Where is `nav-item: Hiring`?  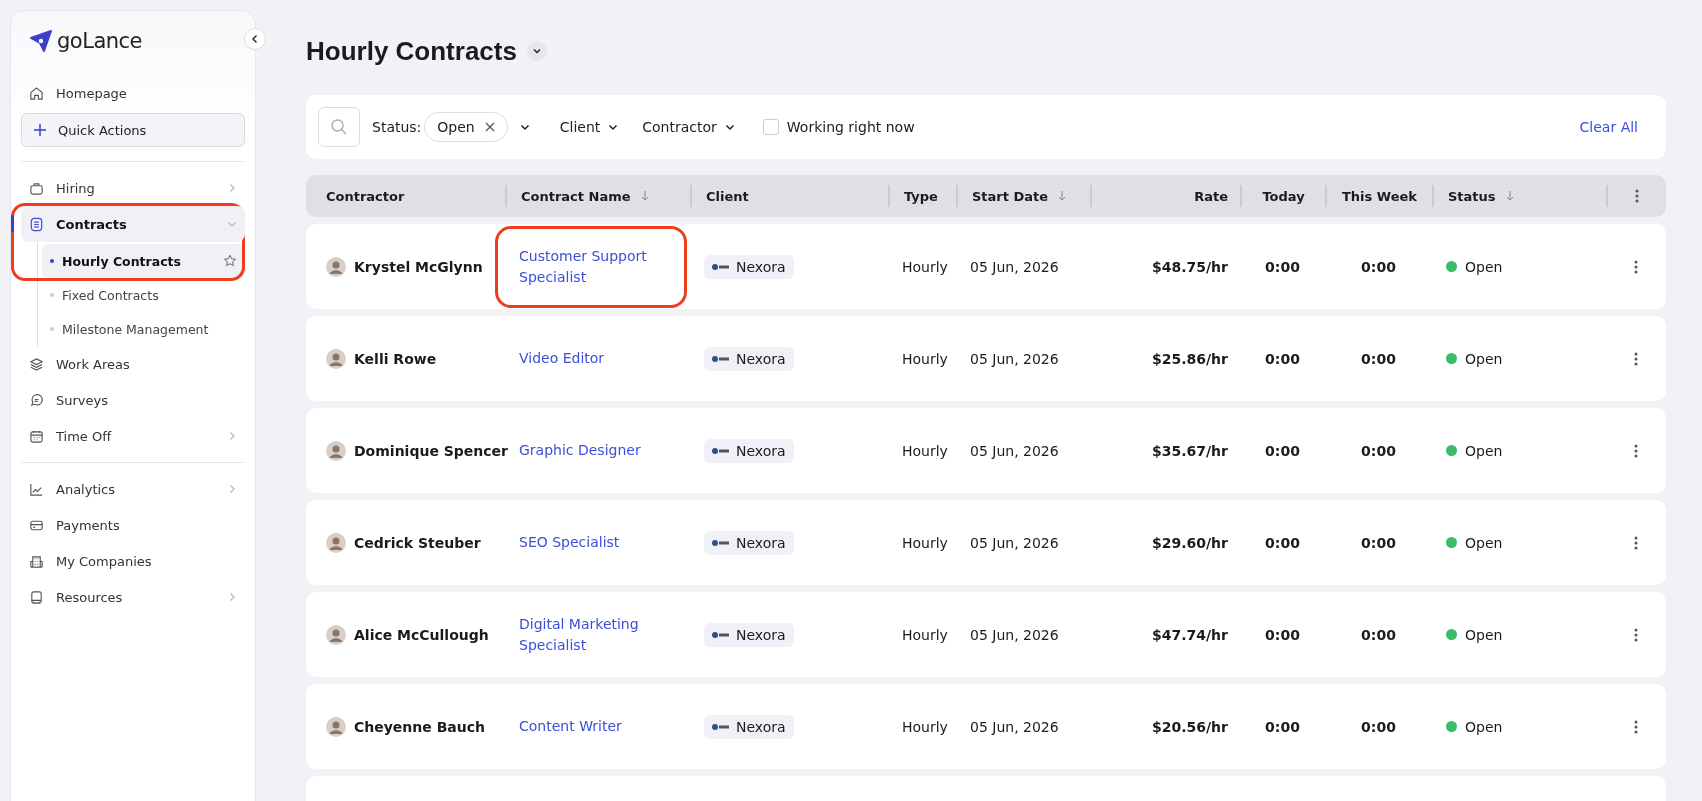 nav-item: Hiring is located at coordinates (133, 188).